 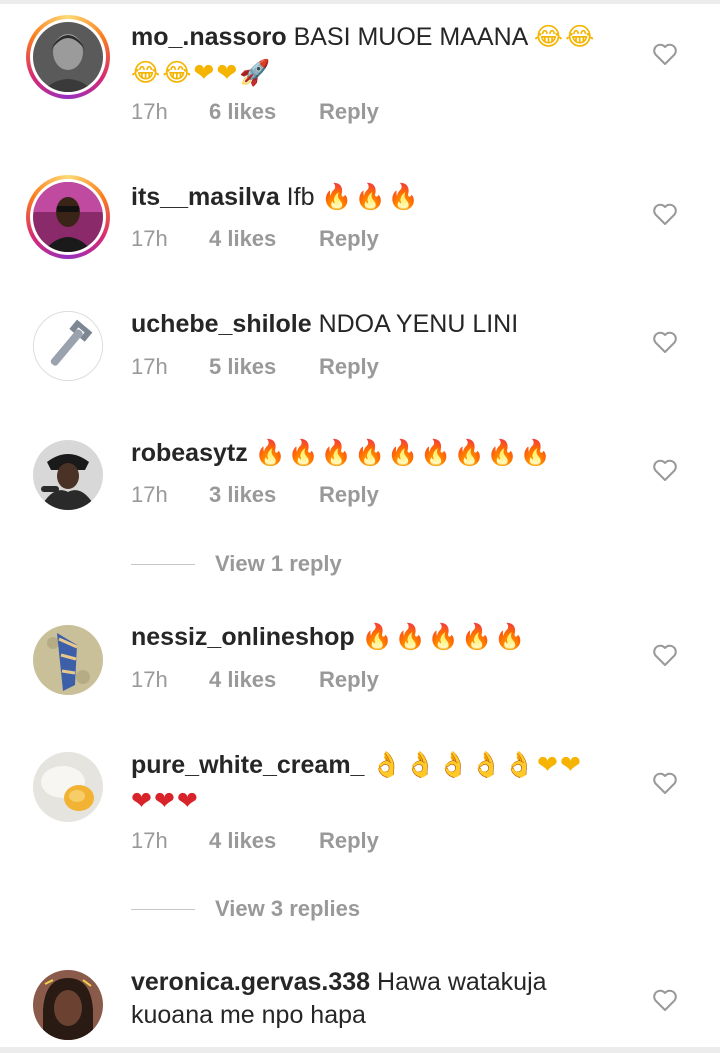 What do you see at coordinates (189, 453) in the screenshot?
I see `username: robeasytz` at bounding box center [189, 453].